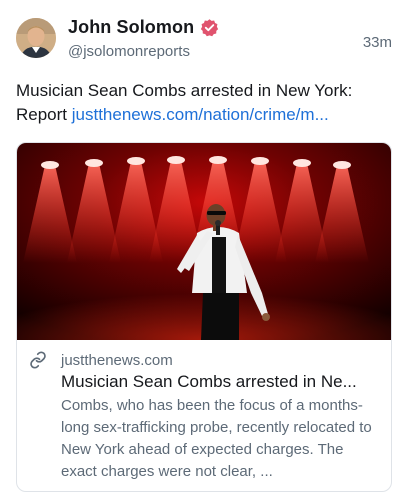 Image resolution: width=408 pixels, height=500 pixels. I want to click on author-info: John Solomon, so click(143, 27).